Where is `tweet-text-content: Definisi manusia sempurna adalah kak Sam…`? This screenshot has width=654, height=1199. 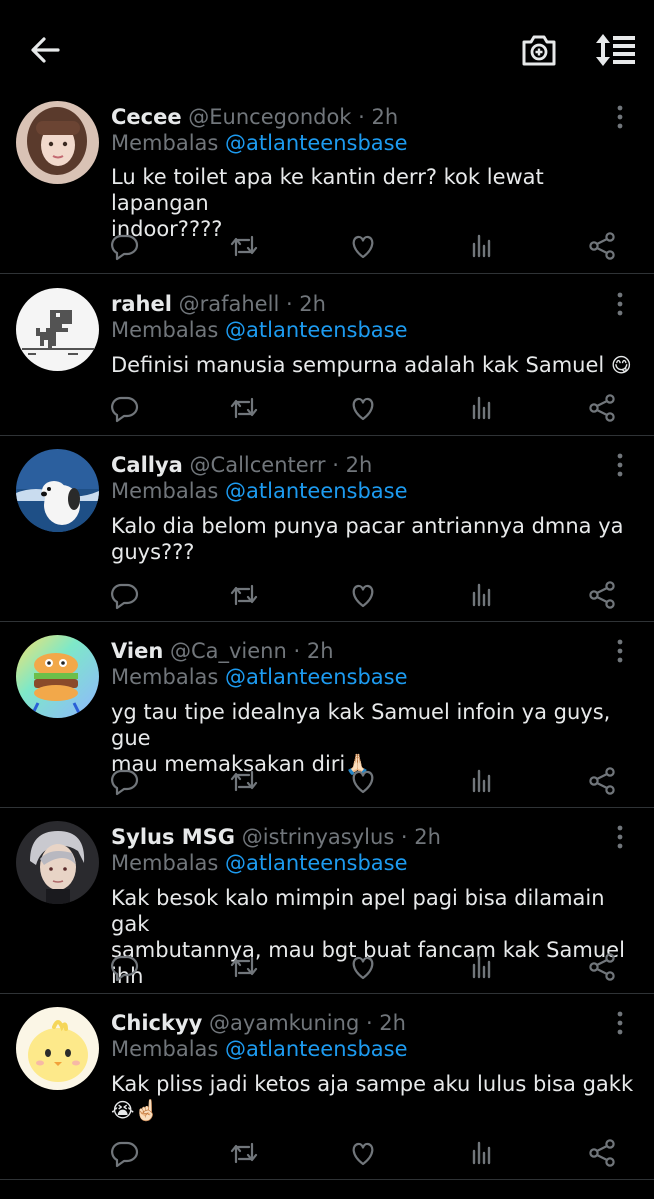 tweet-text-content: Definisi manusia sempurna adalah kak Sam… is located at coordinates (361, 365).